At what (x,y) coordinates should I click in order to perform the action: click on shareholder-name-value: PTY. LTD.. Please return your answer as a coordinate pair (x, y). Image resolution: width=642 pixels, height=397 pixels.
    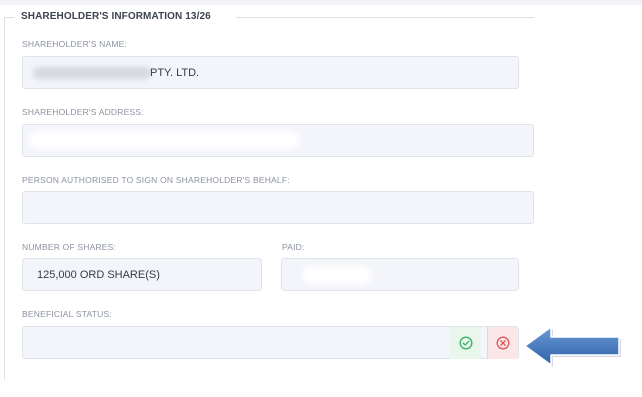
    Looking at the image, I should click on (175, 72).